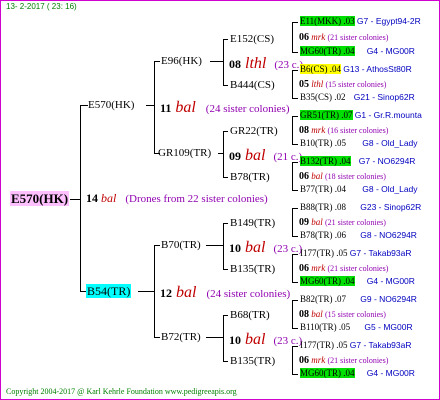 Image resolution: width=440 pixels, height=400 pixels. I want to click on root-queen-name: E570(HK), so click(40, 198).